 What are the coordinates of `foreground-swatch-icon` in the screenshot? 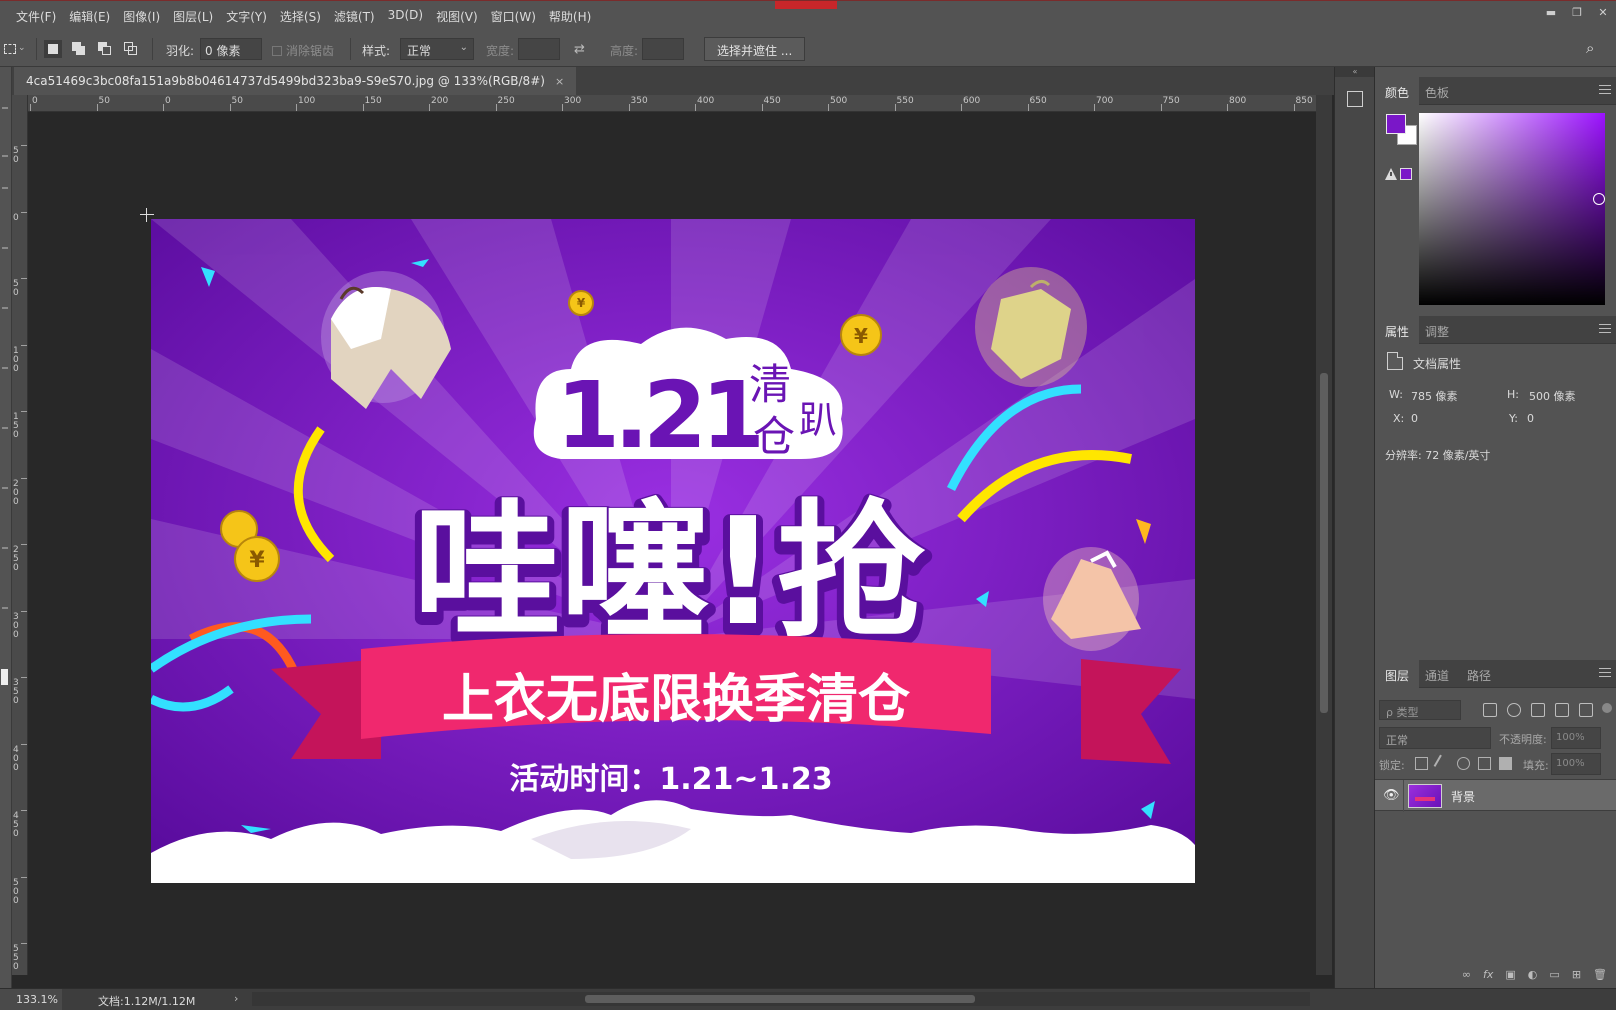 It's located at (4, 677).